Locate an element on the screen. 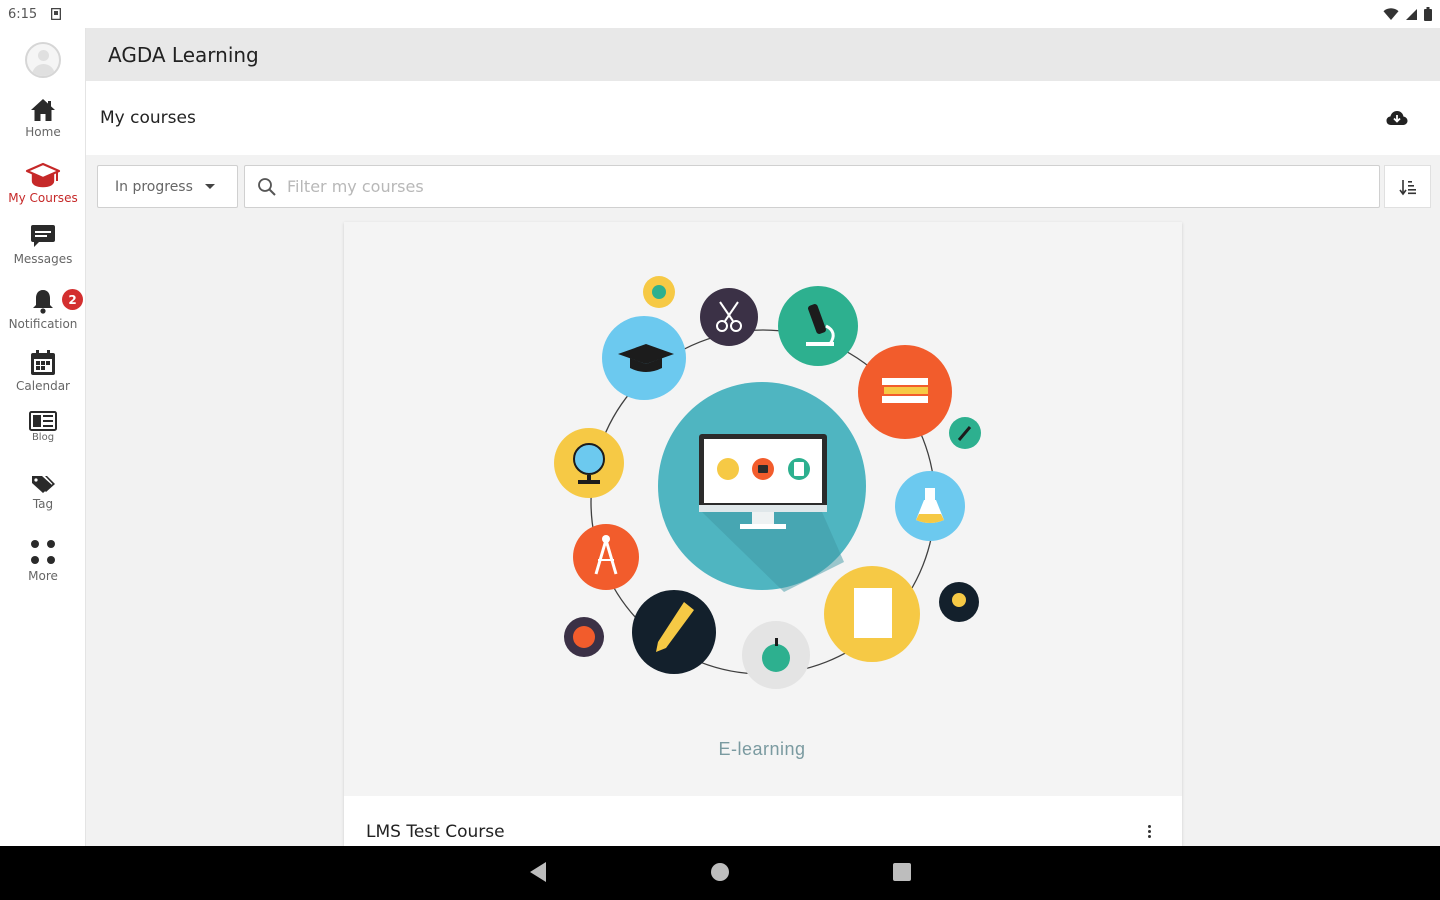  back-icon is located at coordinates (538, 872).